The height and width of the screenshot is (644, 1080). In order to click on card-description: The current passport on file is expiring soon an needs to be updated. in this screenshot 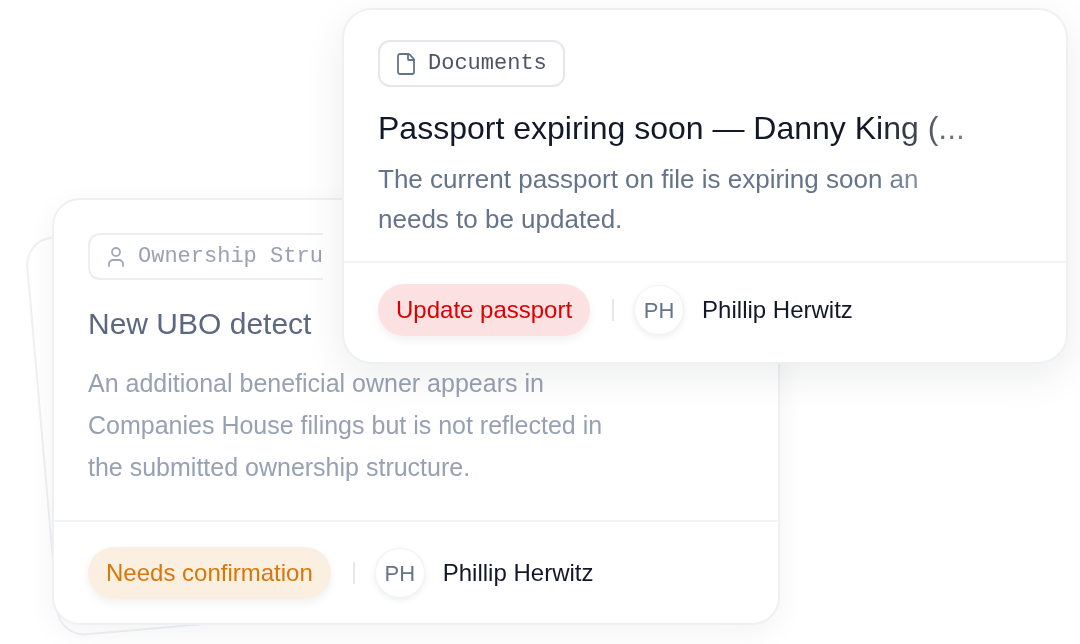, I will do `click(649, 199)`.